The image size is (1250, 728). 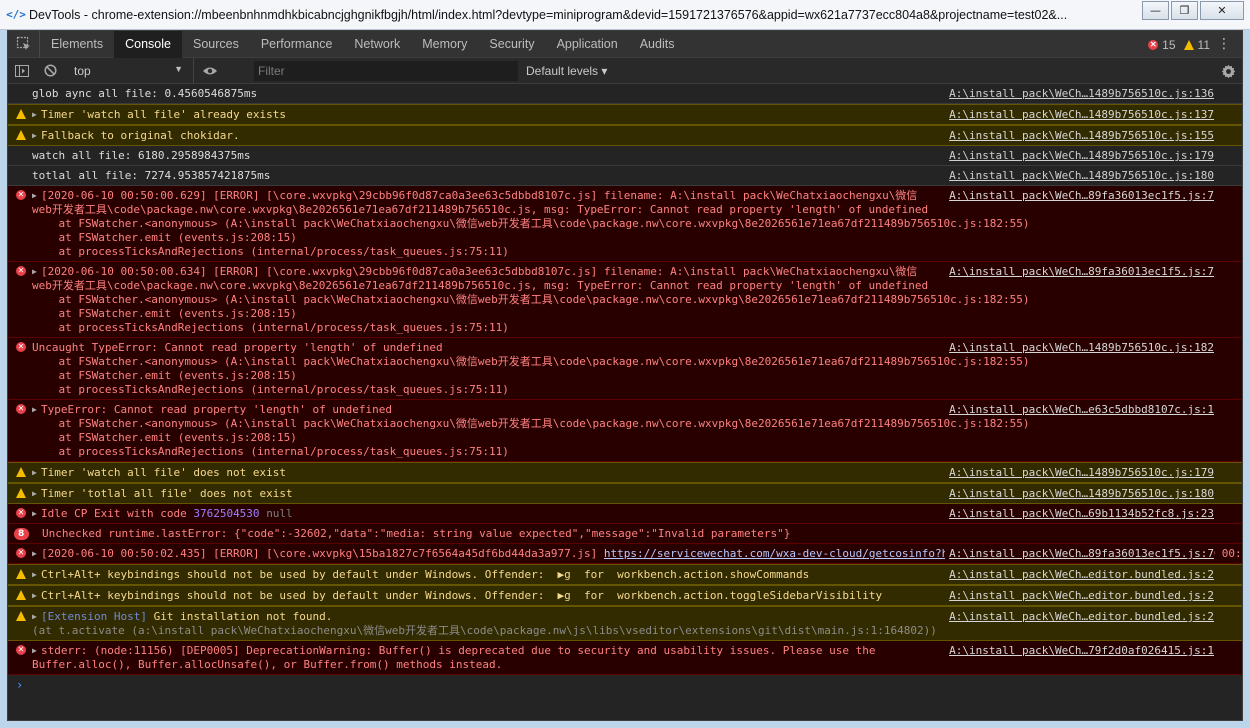 What do you see at coordinates (1228, 71) in the screenshot?
I see `console-settings-button` at bounding box center [1228, 71].